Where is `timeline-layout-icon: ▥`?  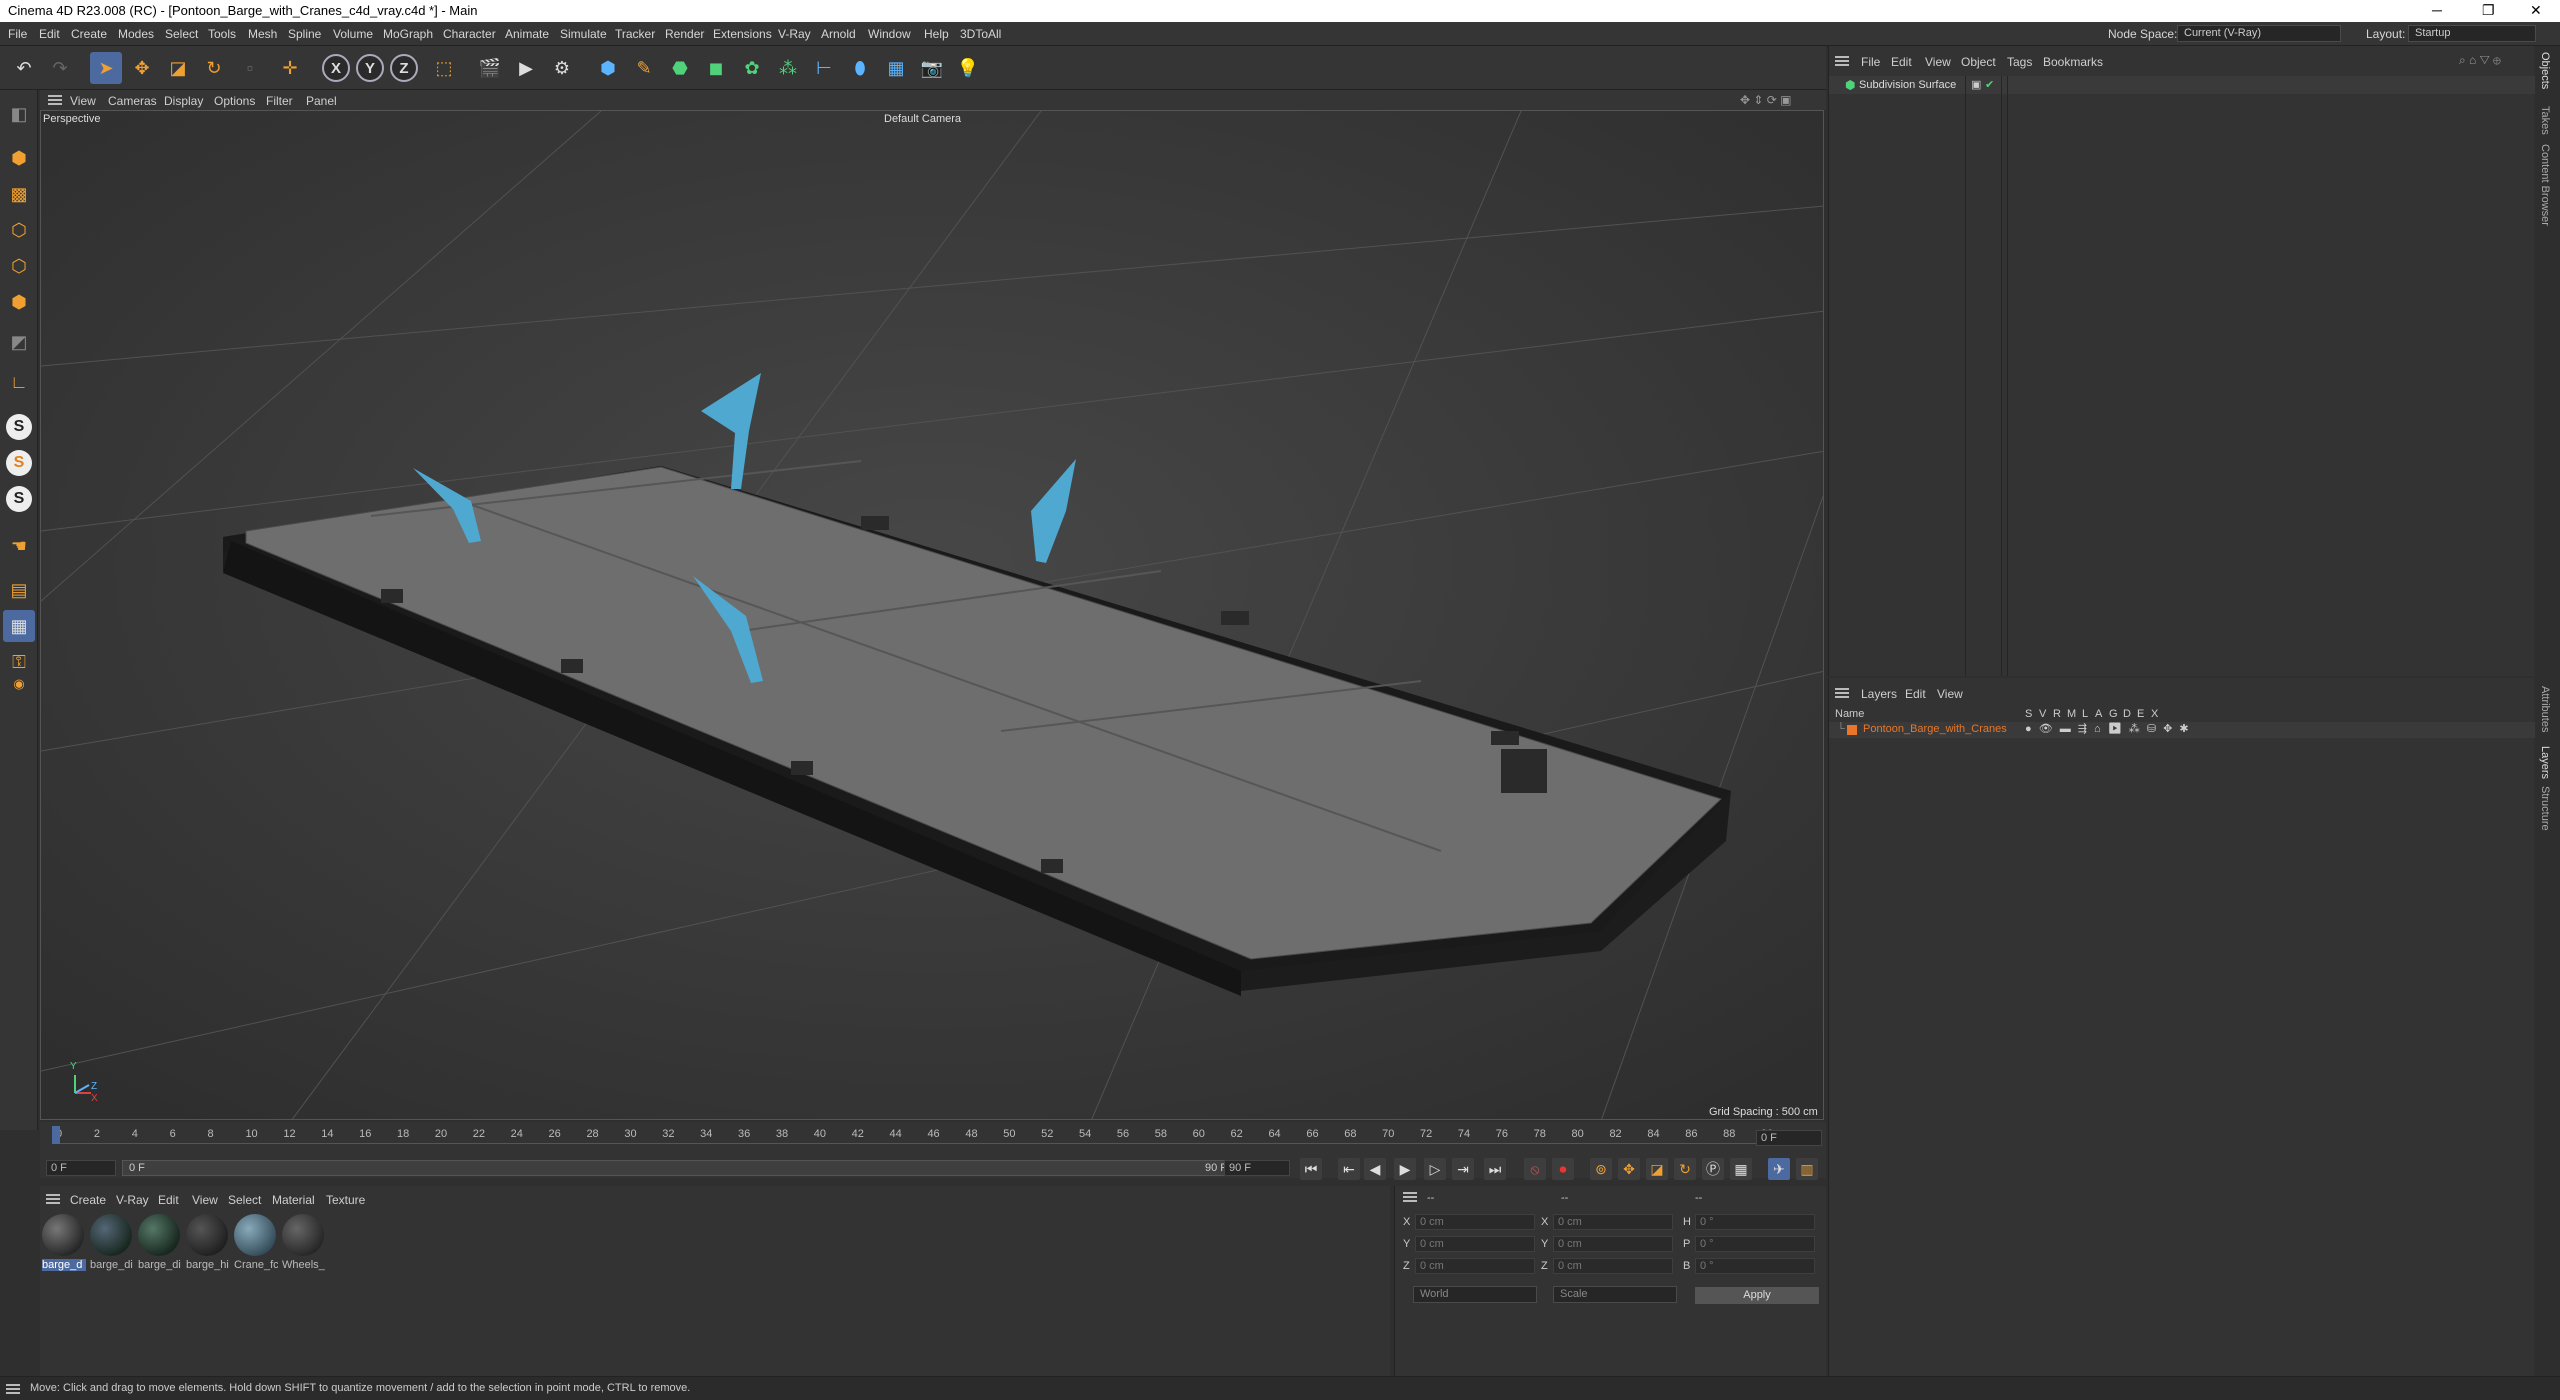 timeline-layout-icon: ▥ is located at coordinates (1807, 1169).